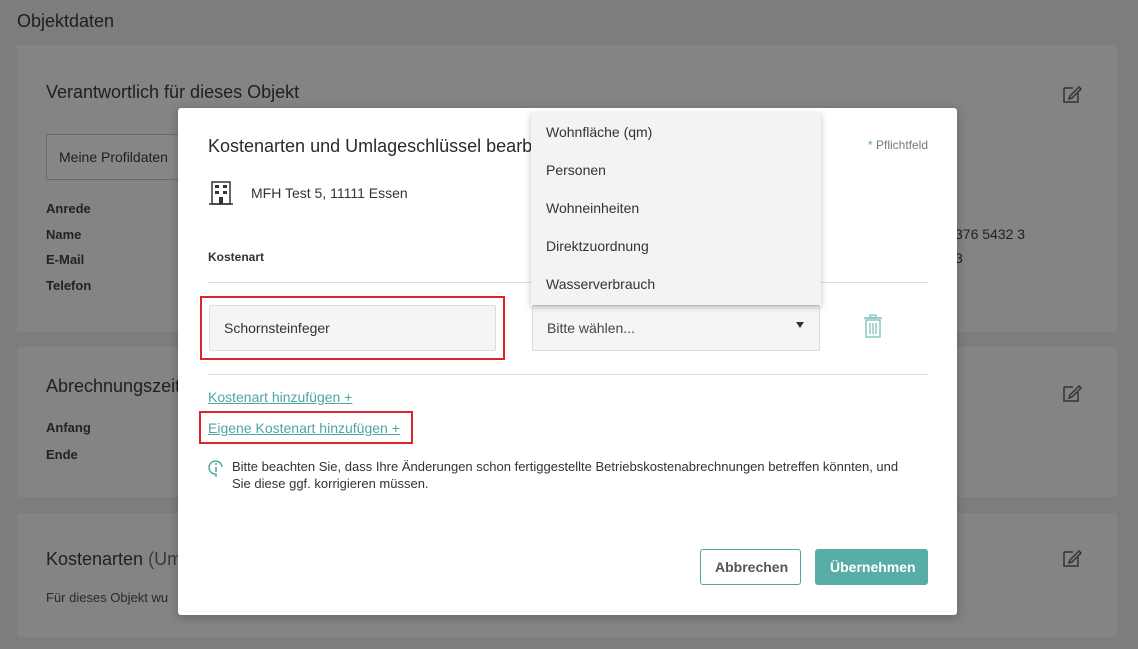  What do you see at coordinates (676, 170) in the screenshot?
I see `dropdown-option: Personen` at bounding box center [676, 170].